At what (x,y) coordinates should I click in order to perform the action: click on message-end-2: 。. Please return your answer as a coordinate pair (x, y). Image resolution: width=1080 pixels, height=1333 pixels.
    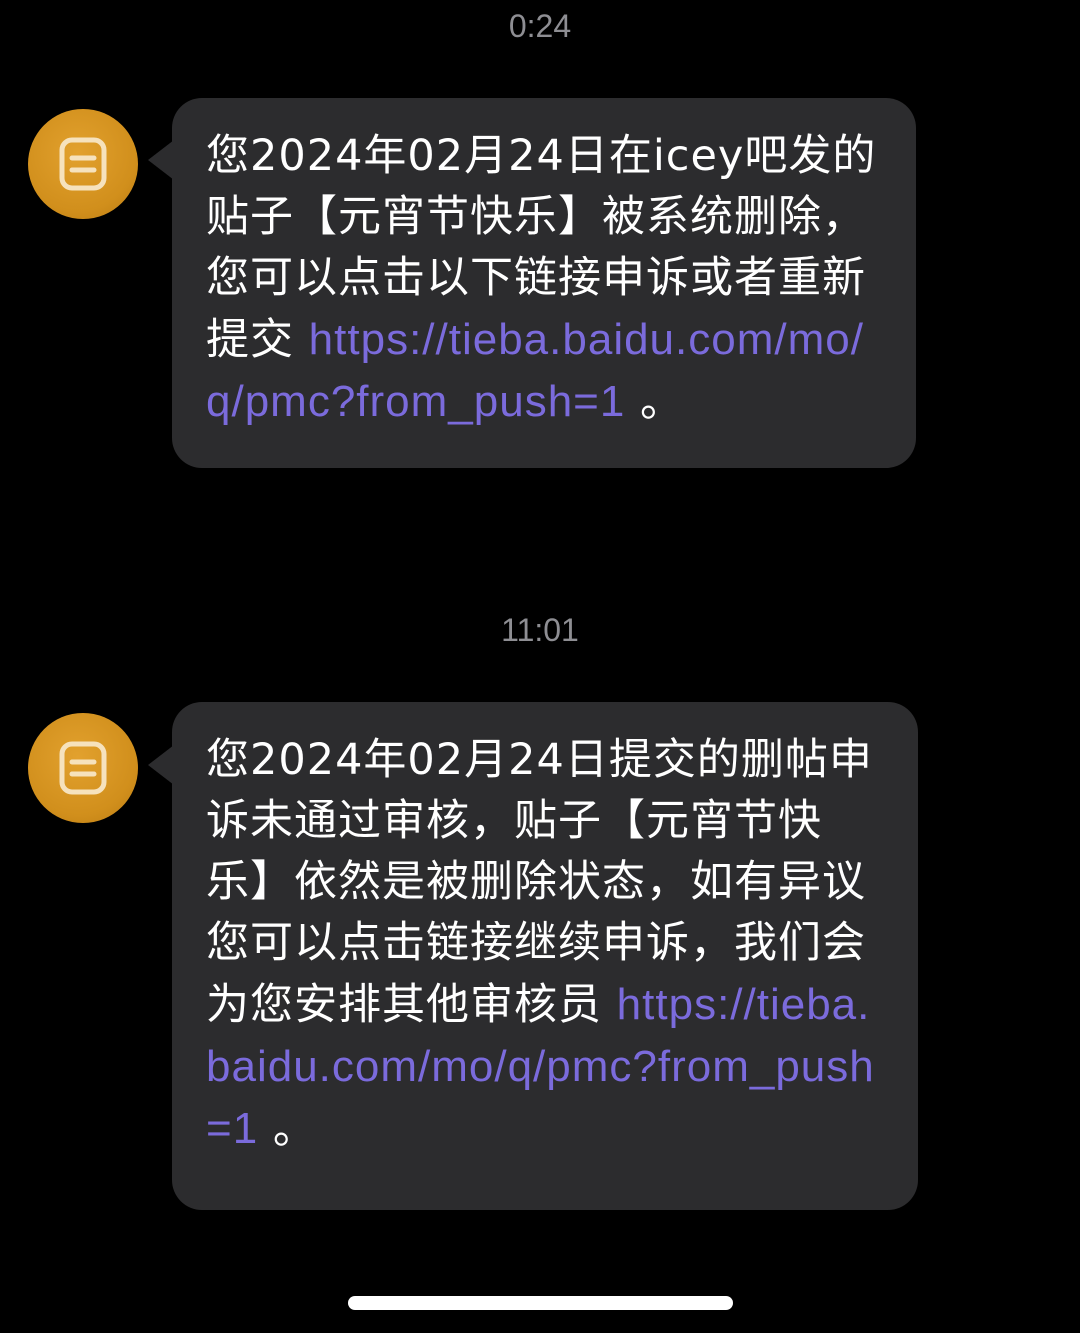
    Looking at the image, I should click on (287, 1129).